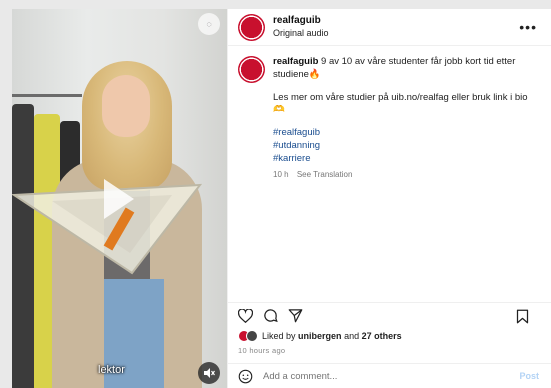  Describe the element at coordinates (529, 376) in the screenshot. I see `post-comment-button: Post` at that location.